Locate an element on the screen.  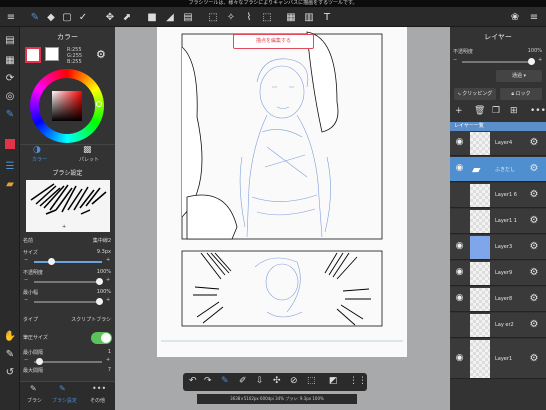
color-settings-gear-icon: ⚙ is located at coordinates (101, 54).